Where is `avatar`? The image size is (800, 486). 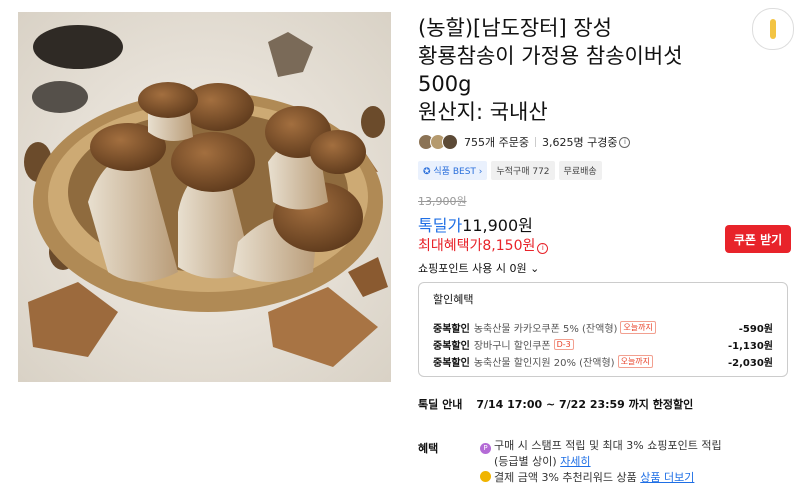
avatar is located at coordinates (450, 142).